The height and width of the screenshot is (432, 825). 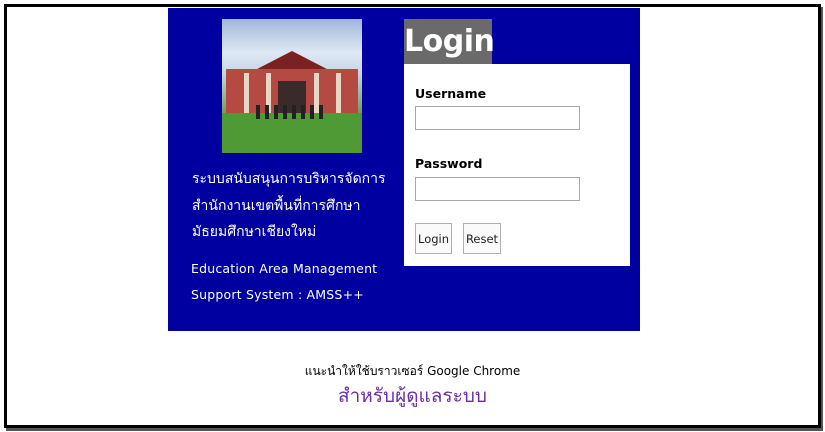 What do you see at coordinates (482, 238) in the screenshot?
I see `reset-button: Reset` at bounding box center [482, 238].